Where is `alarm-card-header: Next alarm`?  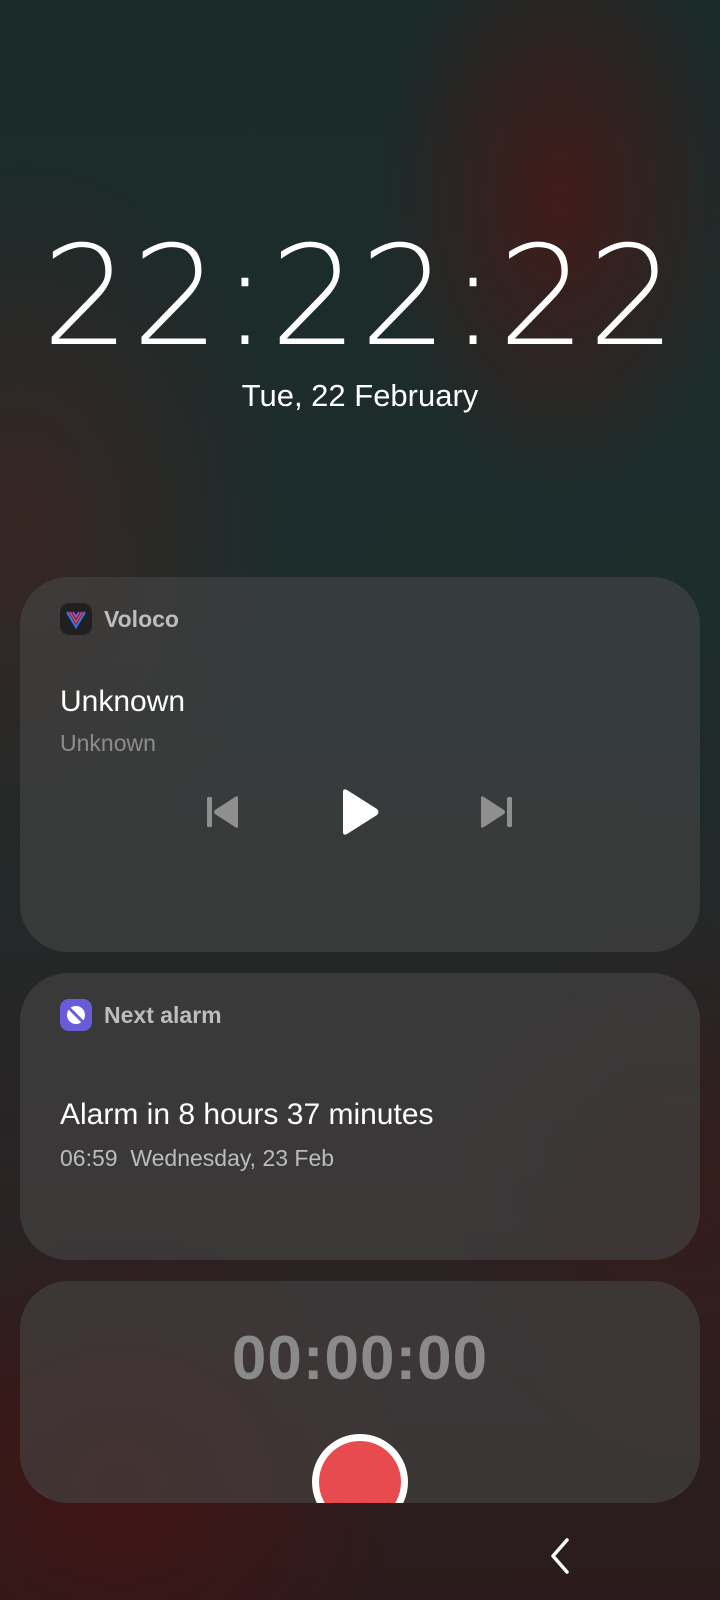
alarm-card-header: Next alarm is located at coordinates (141, 1015).